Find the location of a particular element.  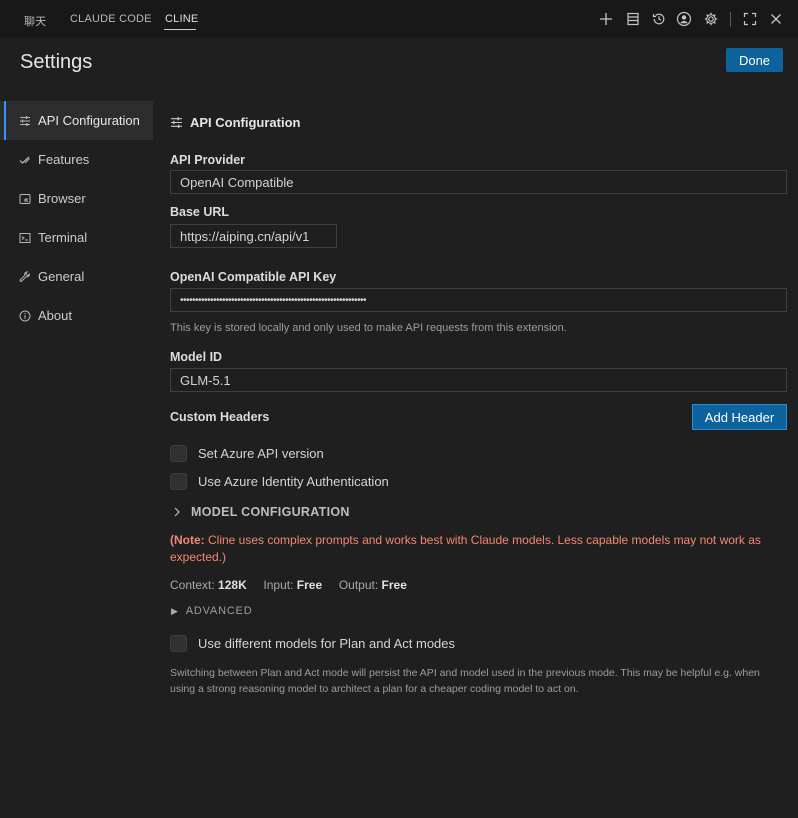

triangle-right-icon: ▶ is located at coordinates (175, 610).